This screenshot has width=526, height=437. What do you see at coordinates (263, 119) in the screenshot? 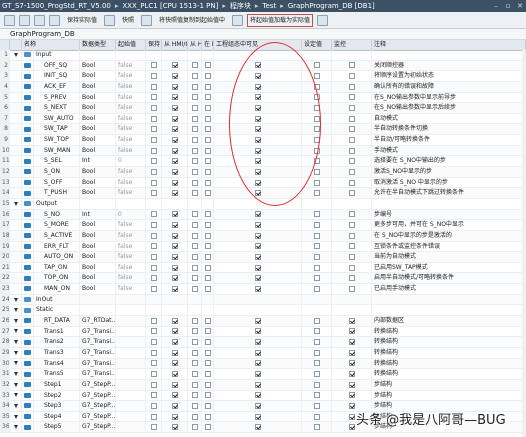
I see `table-row: 7 SW_AUTO Bool false 自动模式` at bounding box center [263, 119].